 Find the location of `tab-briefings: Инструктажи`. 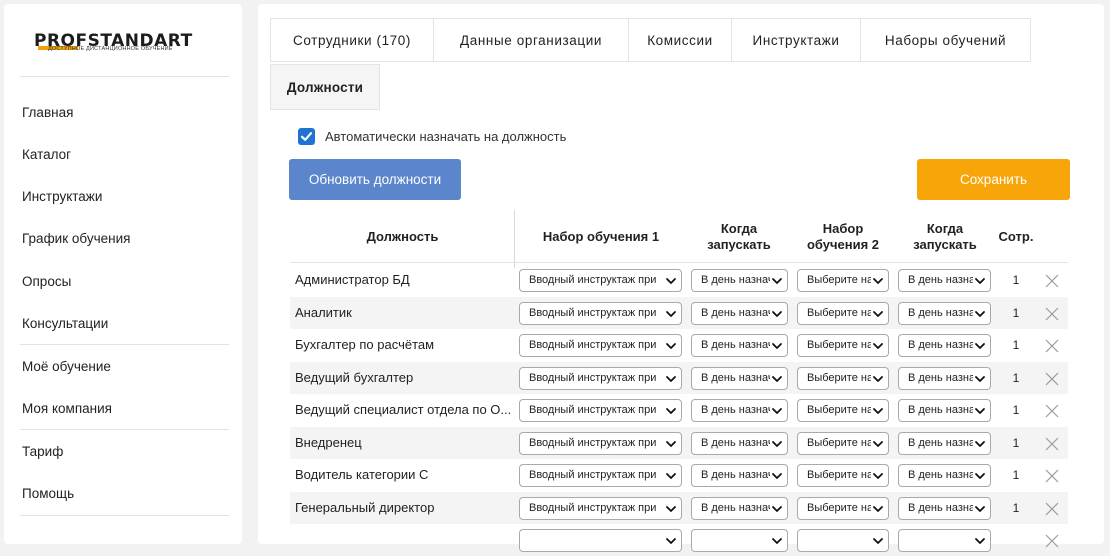

tab-briefings: Инструктажи is located at coordinates (796, 40).